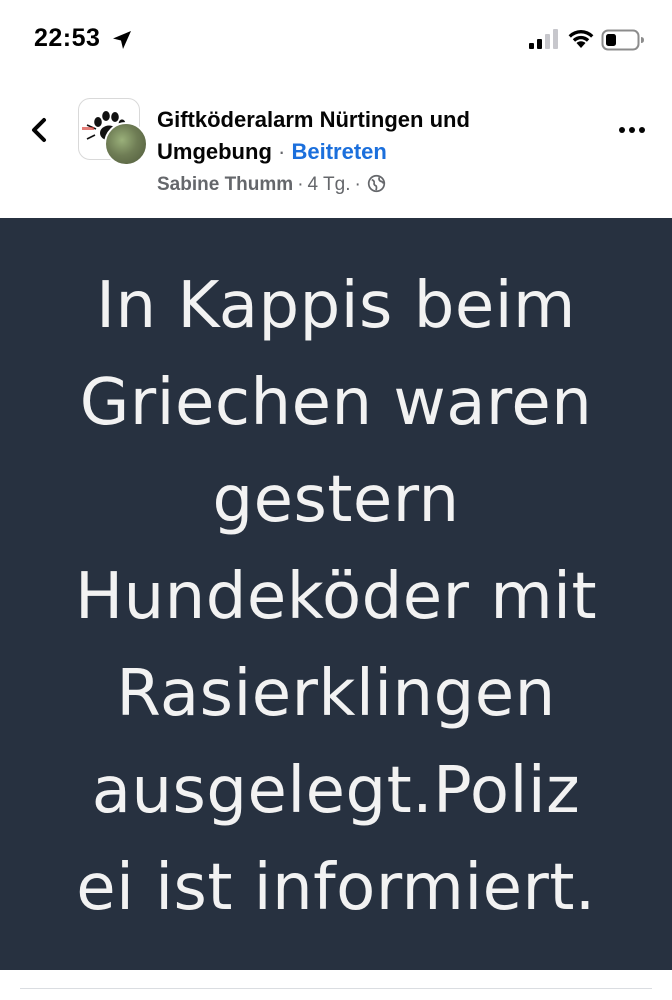  Describe the element at coordinates (336, 306) in the screenshot. I see `image-text-line: In Kappis beim` at that location.